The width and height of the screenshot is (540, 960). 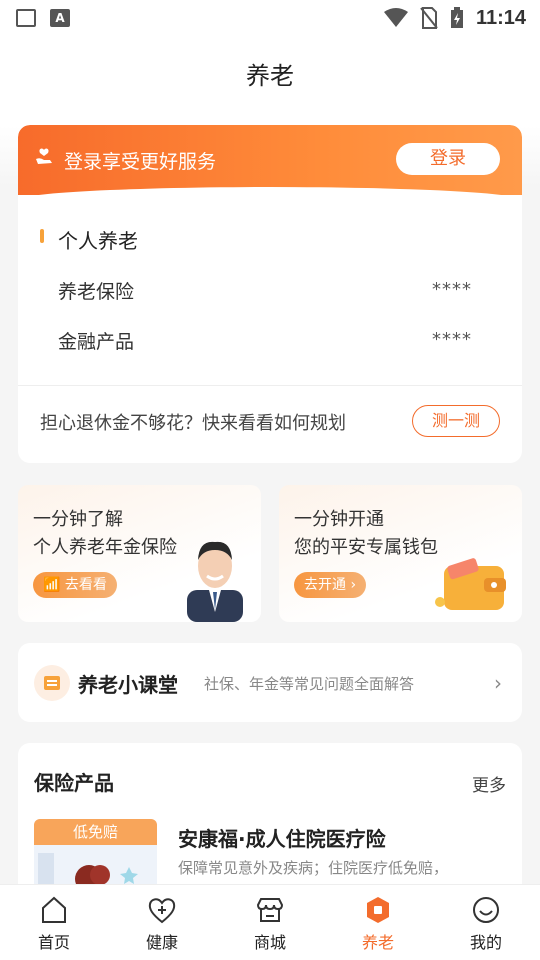 I want to click on pension-insurance-value: ****, so click(x=452, y=289).